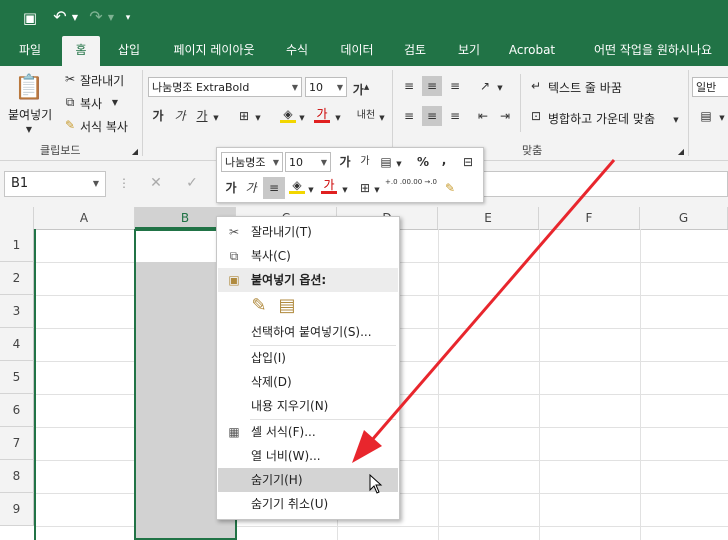 The width and height of the screenshot is (728, 540). What do you see at coordinates (308, 504) in the screenshot?
I see `menu-item-unhide: 숨기기 취소(U)` at bounding box center [308, 504].